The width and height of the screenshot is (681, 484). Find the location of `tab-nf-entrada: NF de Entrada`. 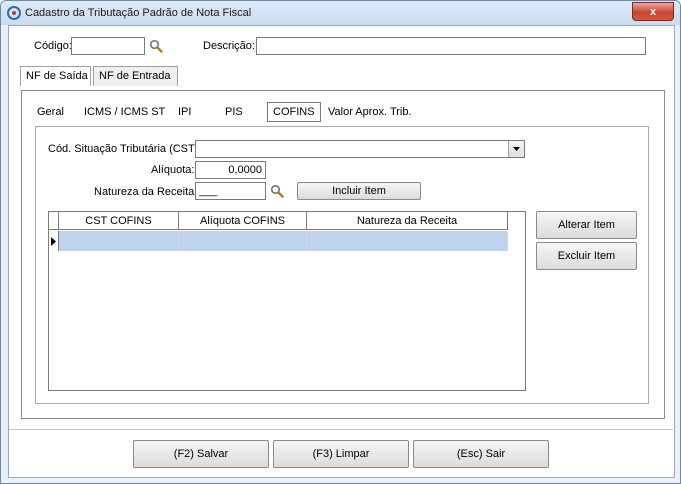

tab-nf-entrada: NF de Entrada is located at coordinates (135, 76).